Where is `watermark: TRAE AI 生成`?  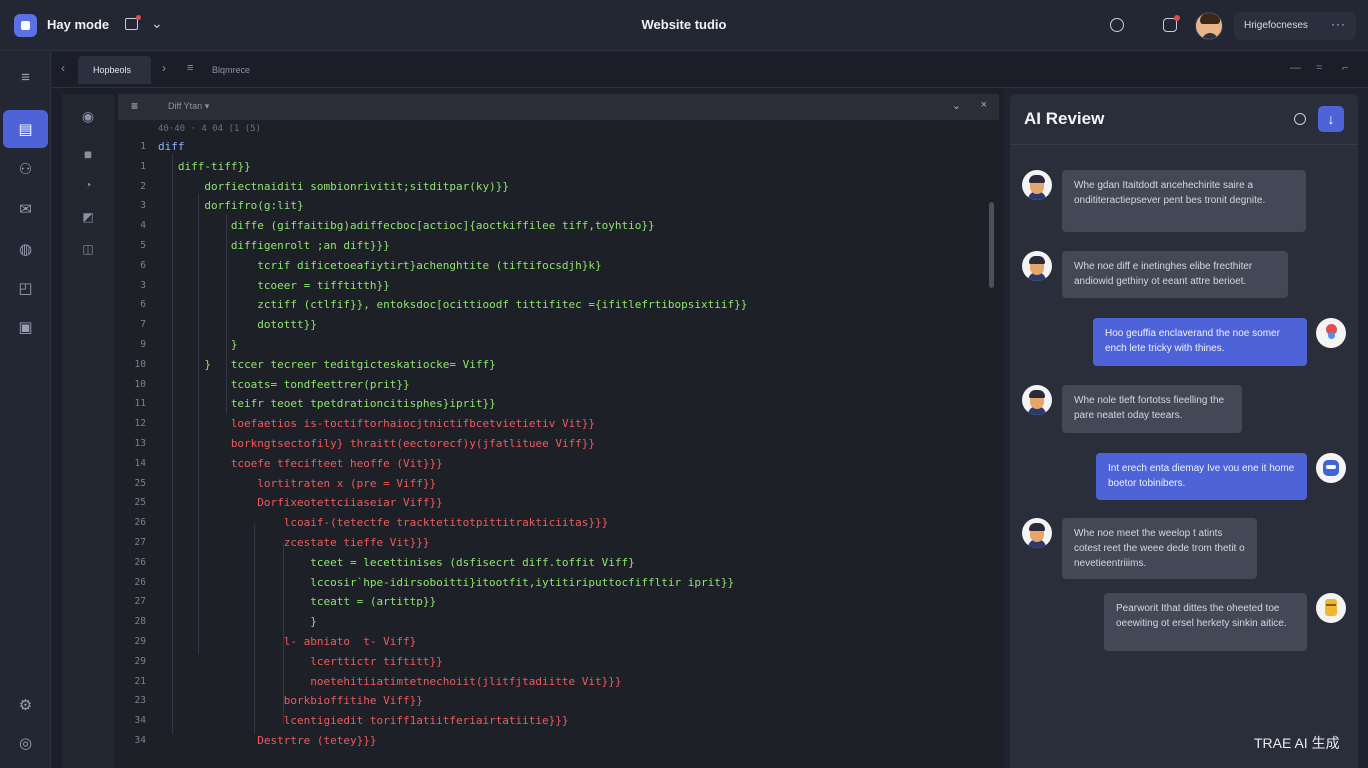 watermark: TRAE AI 生成 is located at coordinates (1297, 743).